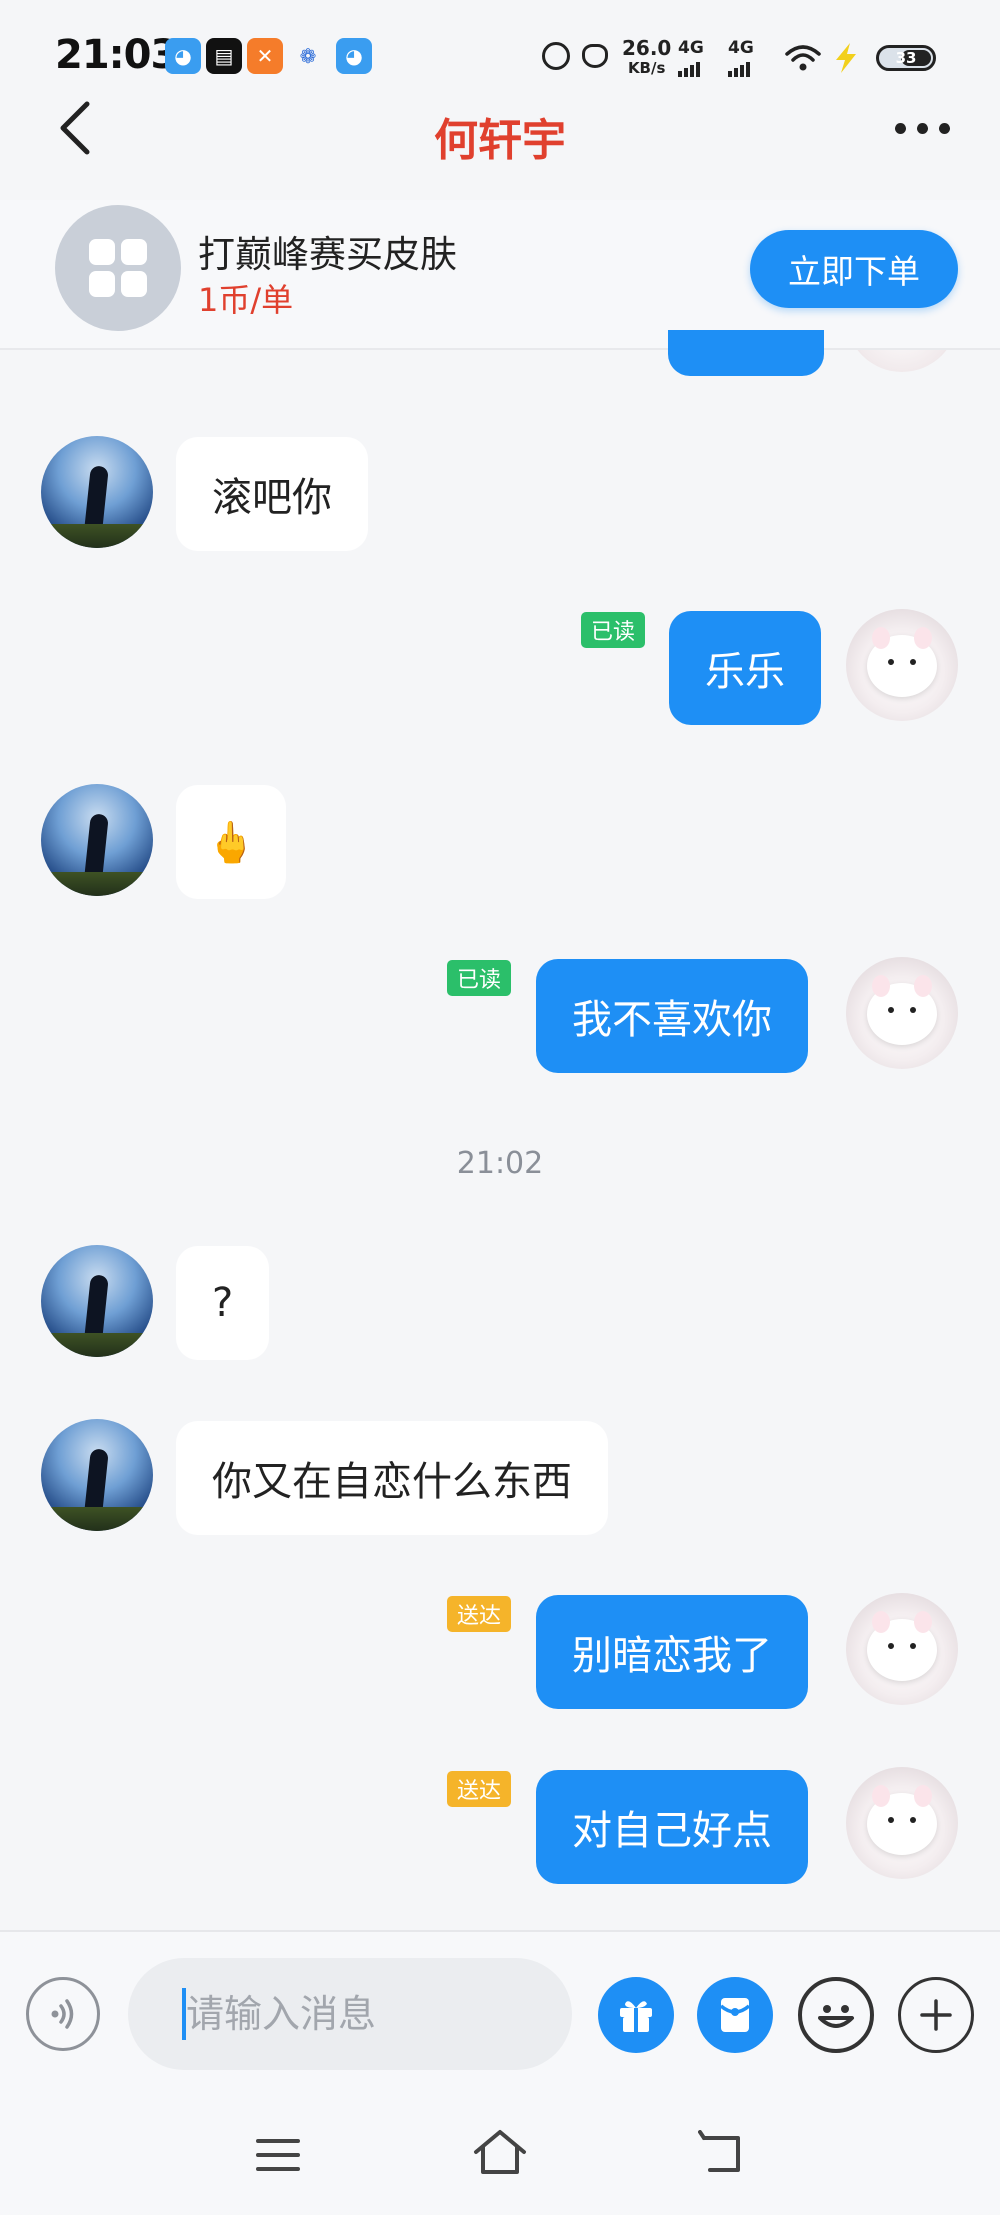  What do you see at coordinates (278, 2155) in the screenshot?
I see `recent-apps-button` at bounding box center [278, 2155].